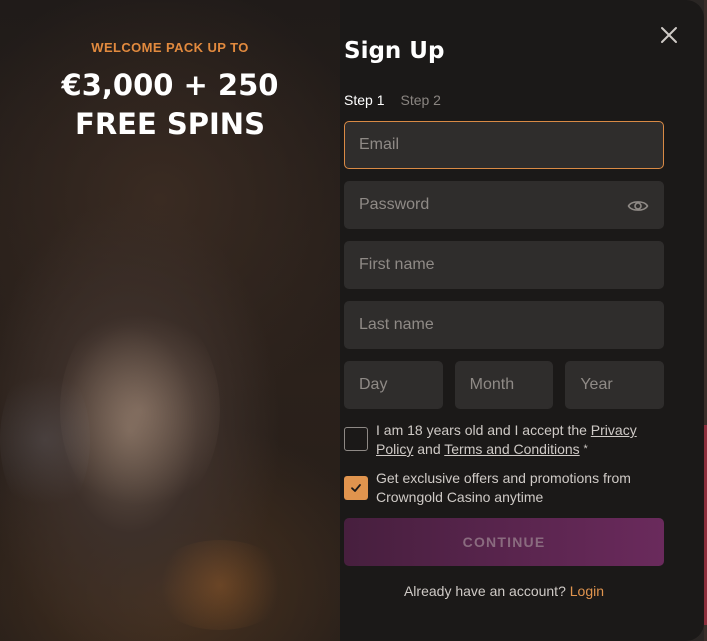 Image resolution: width=707 pixels, height=641 pixels. I want to click on promo-headline: €3,000 + 250 FREE SPINS, so click(170, 105).